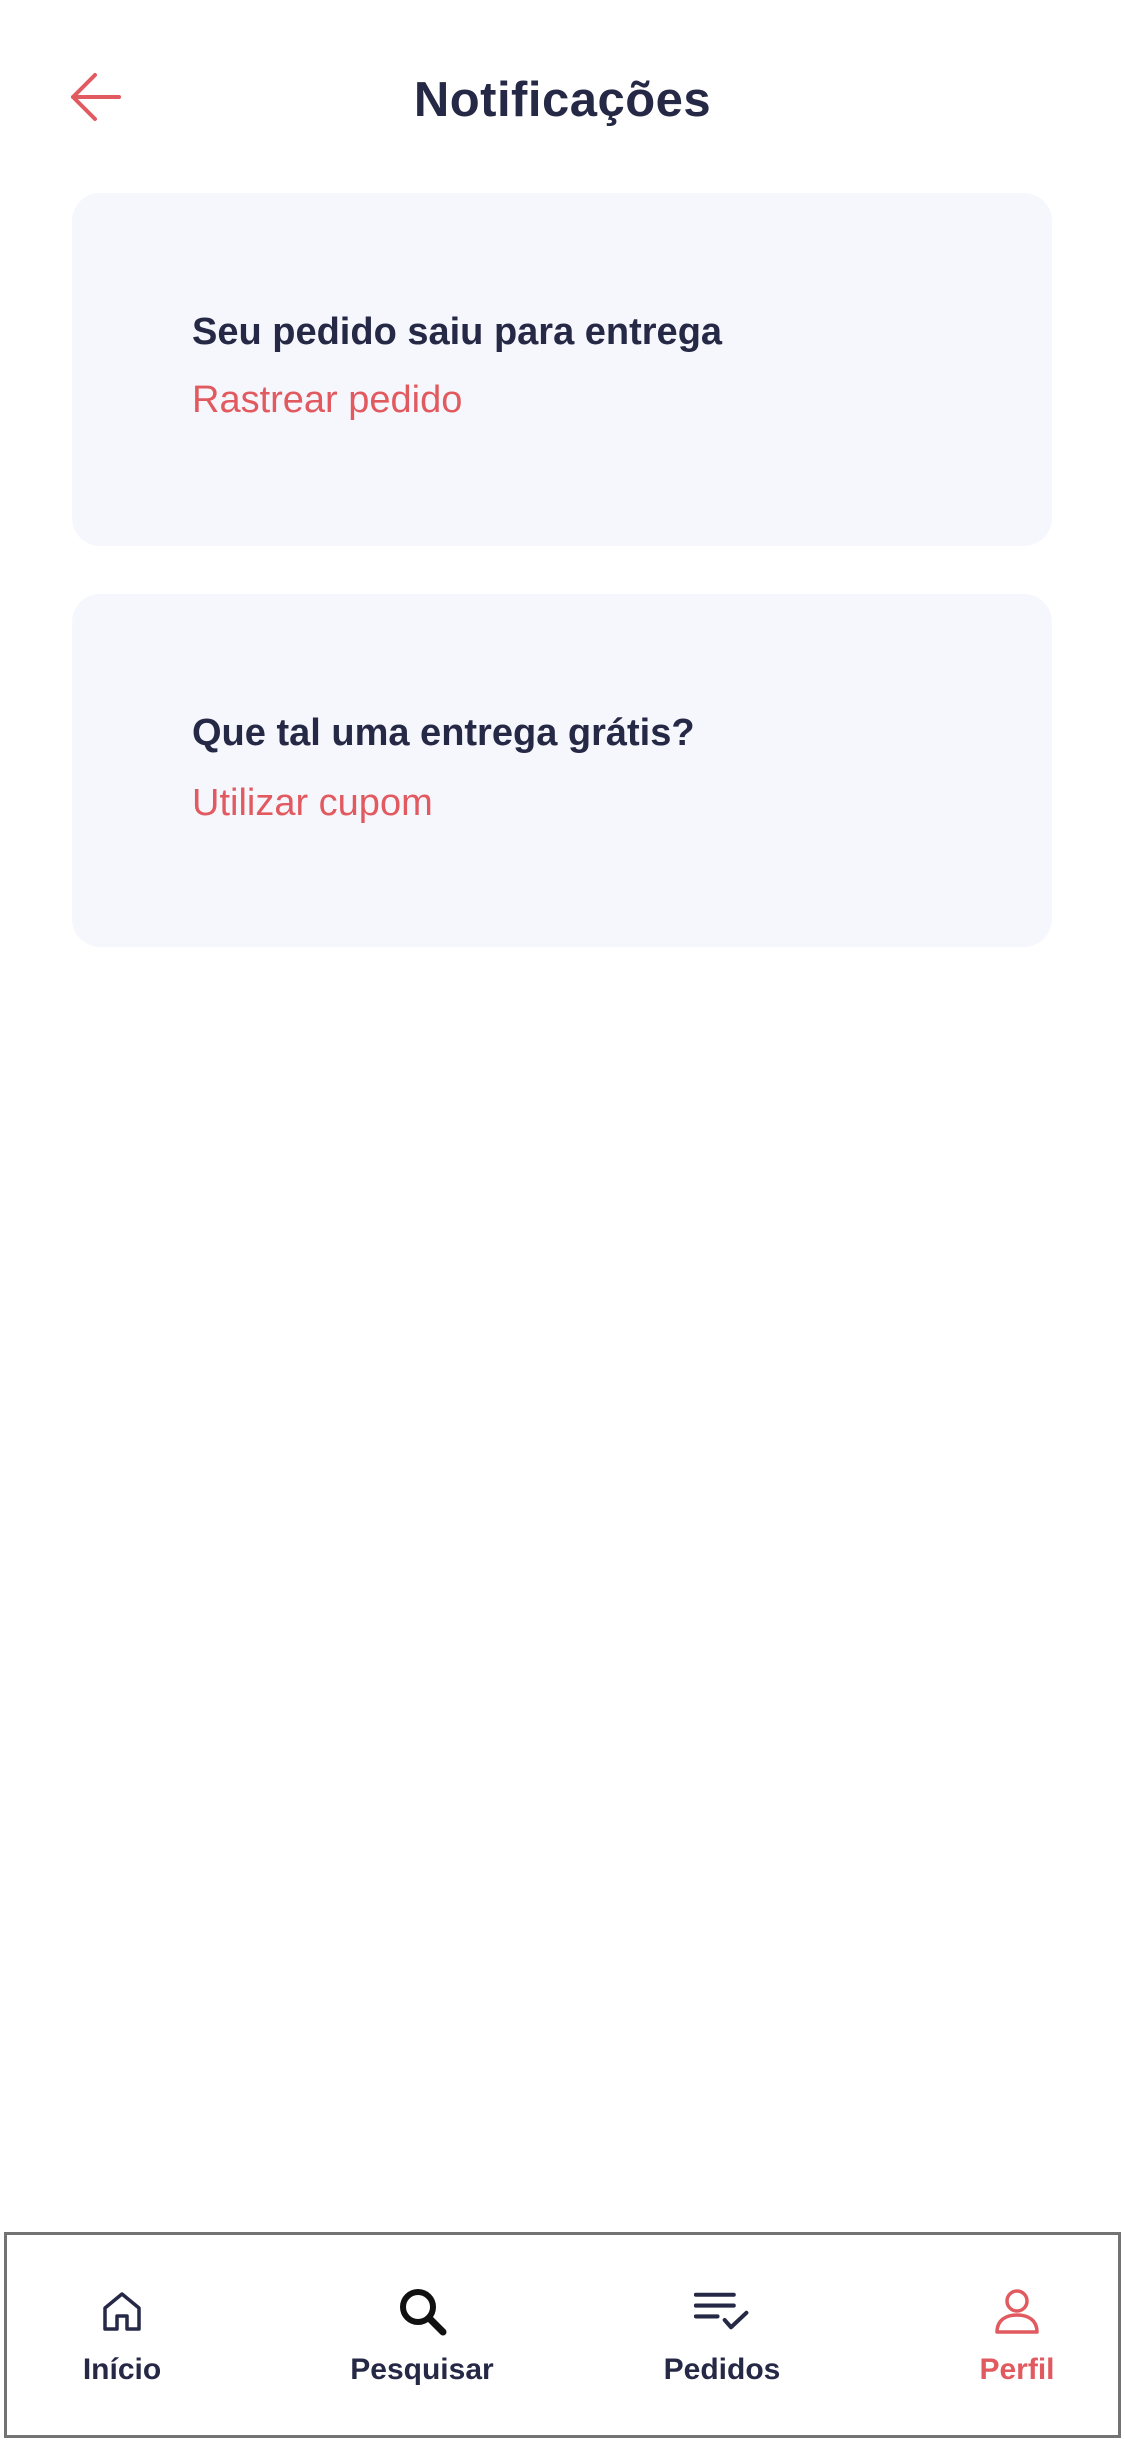 Image resolution: width=1125 pixels, height=2442 pixels. I want to click on notification-title: Seu pedido saiu para entrega, so click(457, 332).